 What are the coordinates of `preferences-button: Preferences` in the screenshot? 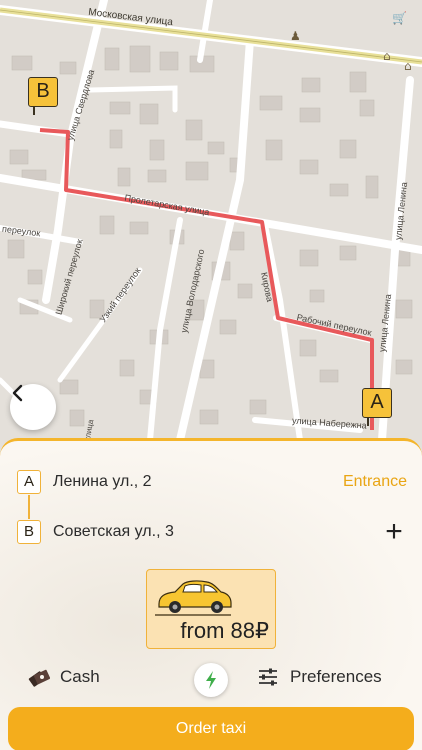 It's located at (320, 677).